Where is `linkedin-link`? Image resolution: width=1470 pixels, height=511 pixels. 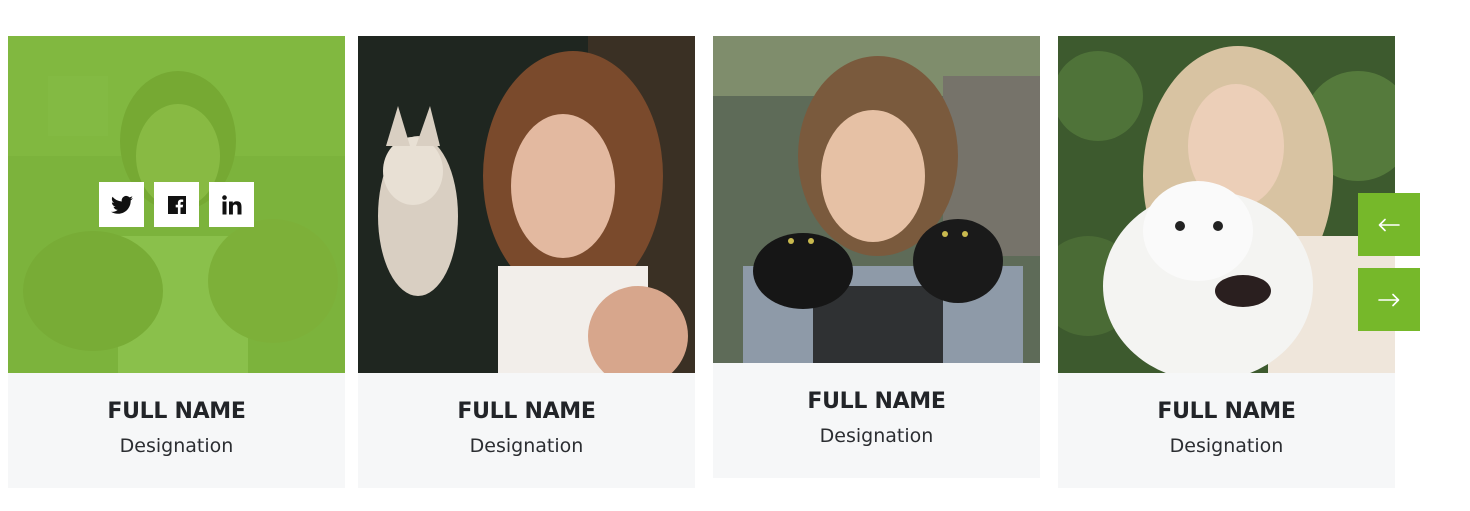 linkedin-link is located at coordinates (231, 204).